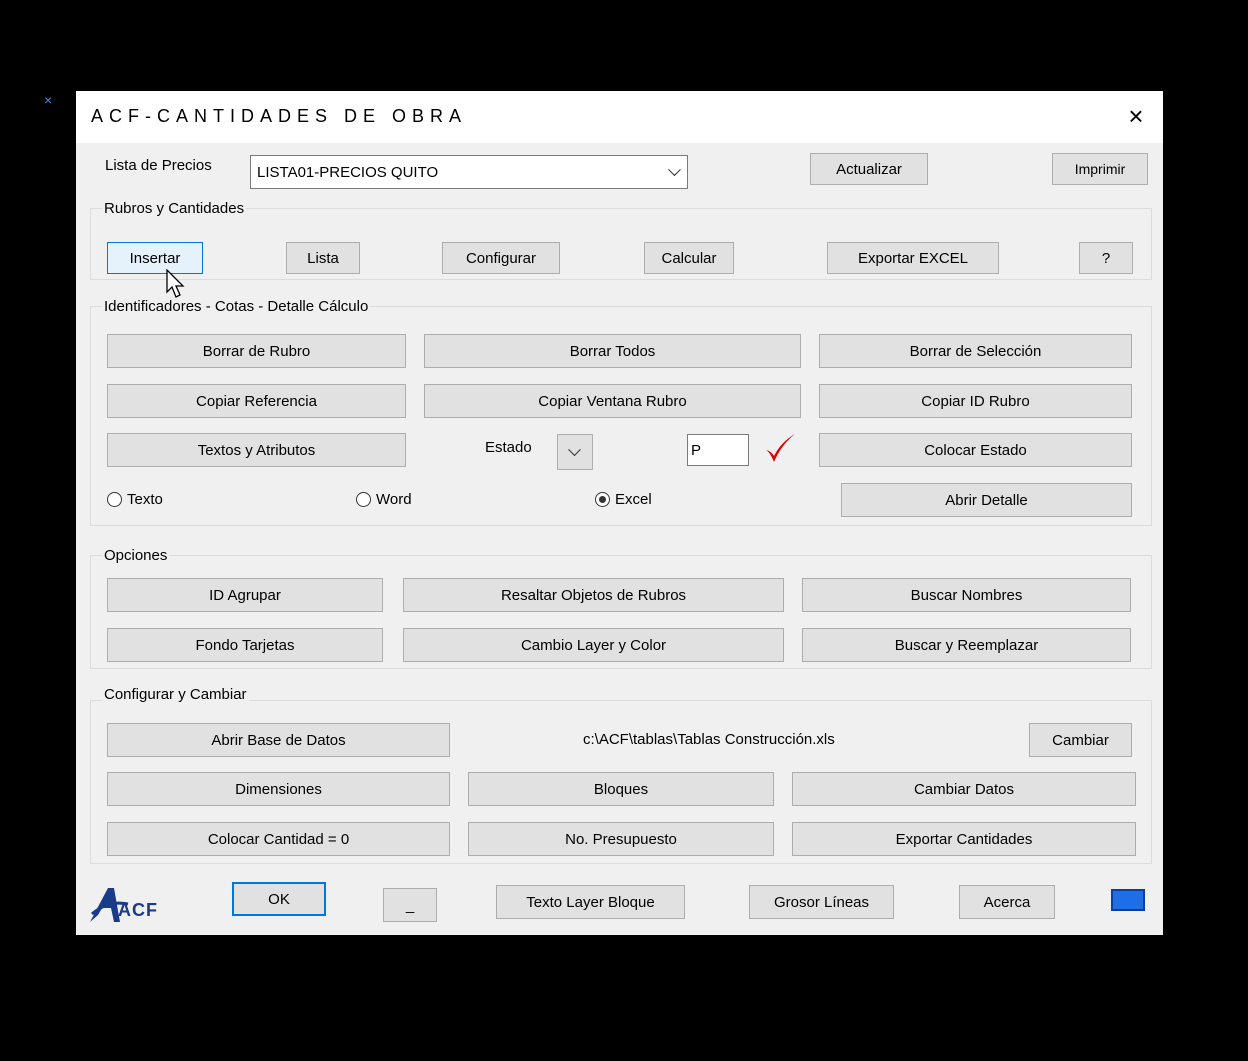 The width and height of the screenshot is (1248, 1061). I want to click on radio-dot, so click(602, 499).